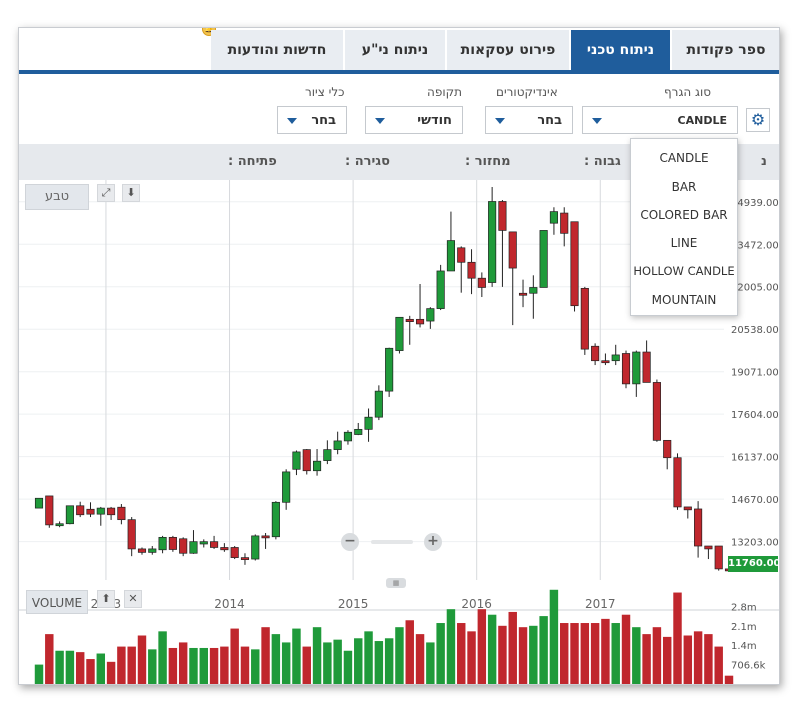  I want to click on indicators-select: בחר, so click(529, 120).